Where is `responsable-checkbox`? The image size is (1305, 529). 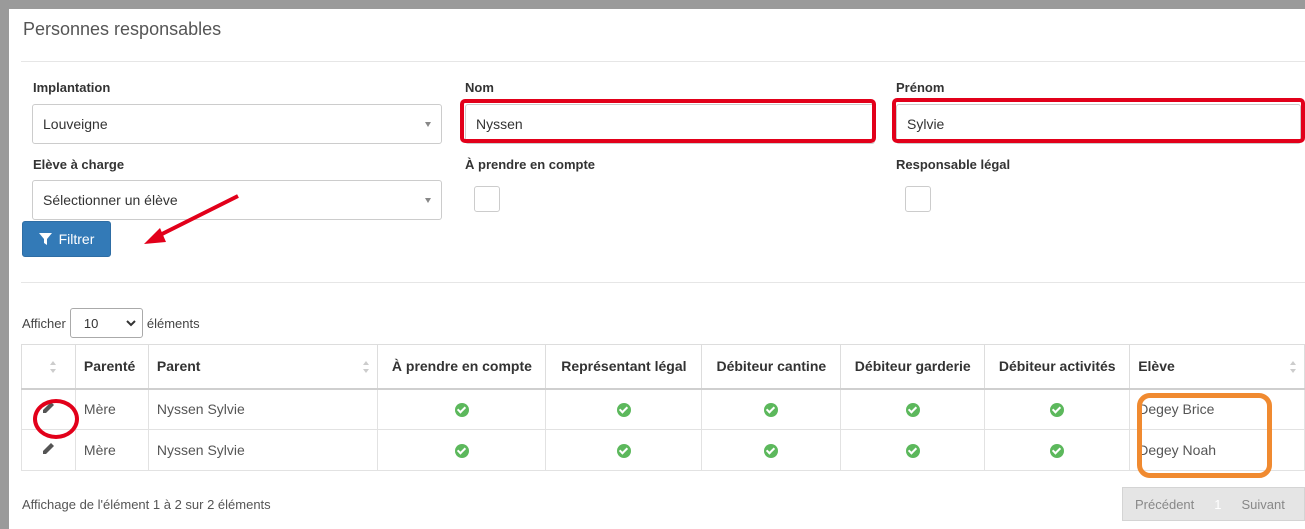
responsable-checkbox is located at coordinates (918, 199).